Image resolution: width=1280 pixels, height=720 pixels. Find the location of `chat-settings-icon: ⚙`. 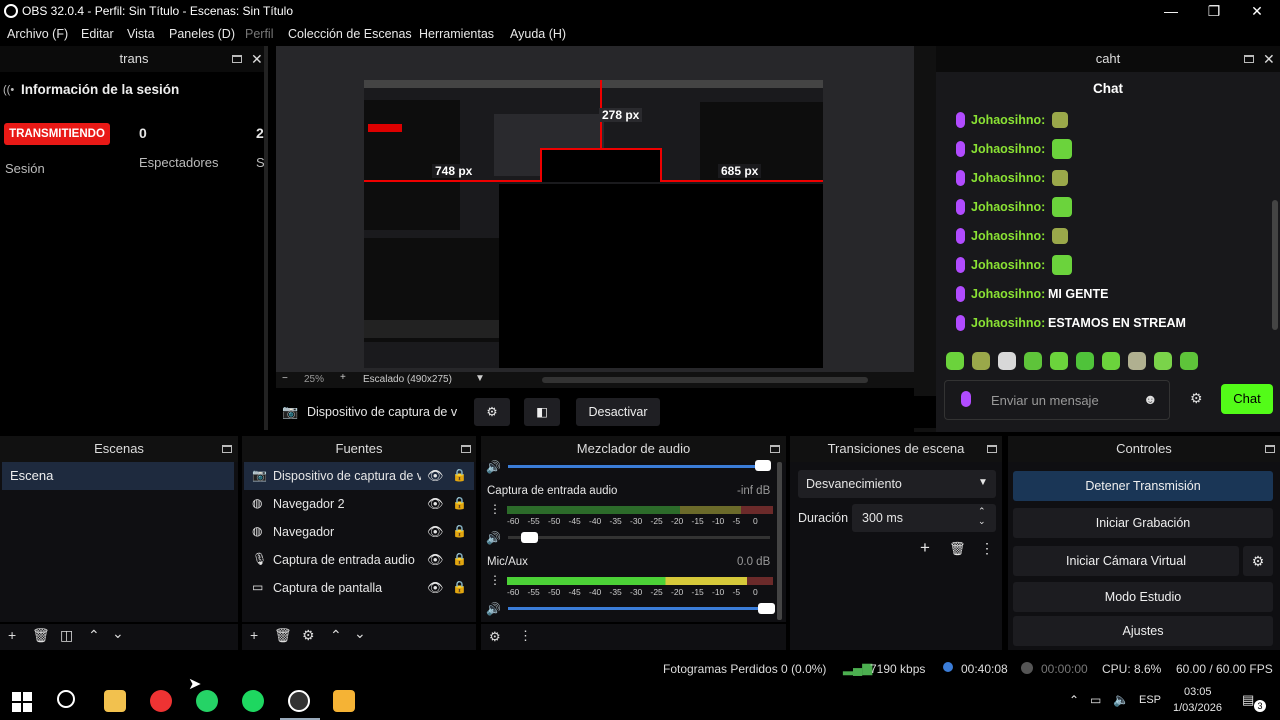

chat-settings-icon: ⚙ is located at coordinates (1196, 398).